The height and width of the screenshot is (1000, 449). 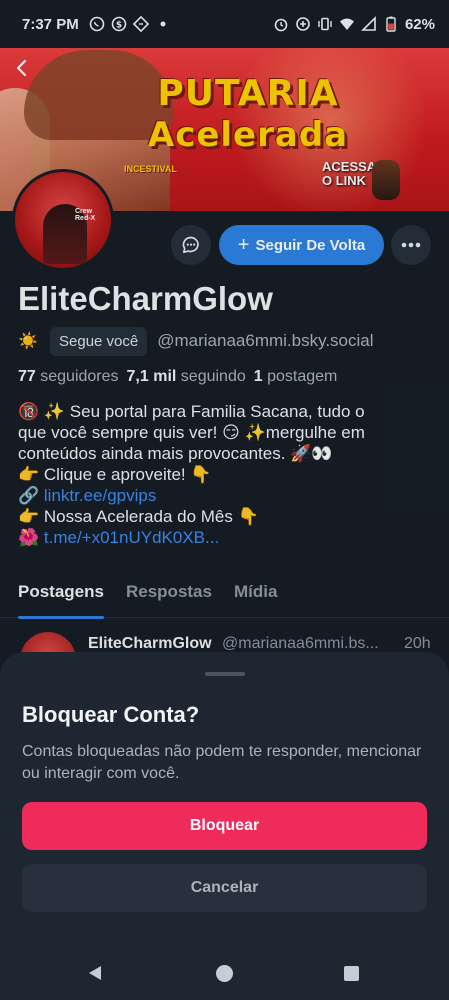 What do you see at coordinates (95, 973) in the screenshot?
I see `triangle-back-icon` at bounding box center [95, 973].